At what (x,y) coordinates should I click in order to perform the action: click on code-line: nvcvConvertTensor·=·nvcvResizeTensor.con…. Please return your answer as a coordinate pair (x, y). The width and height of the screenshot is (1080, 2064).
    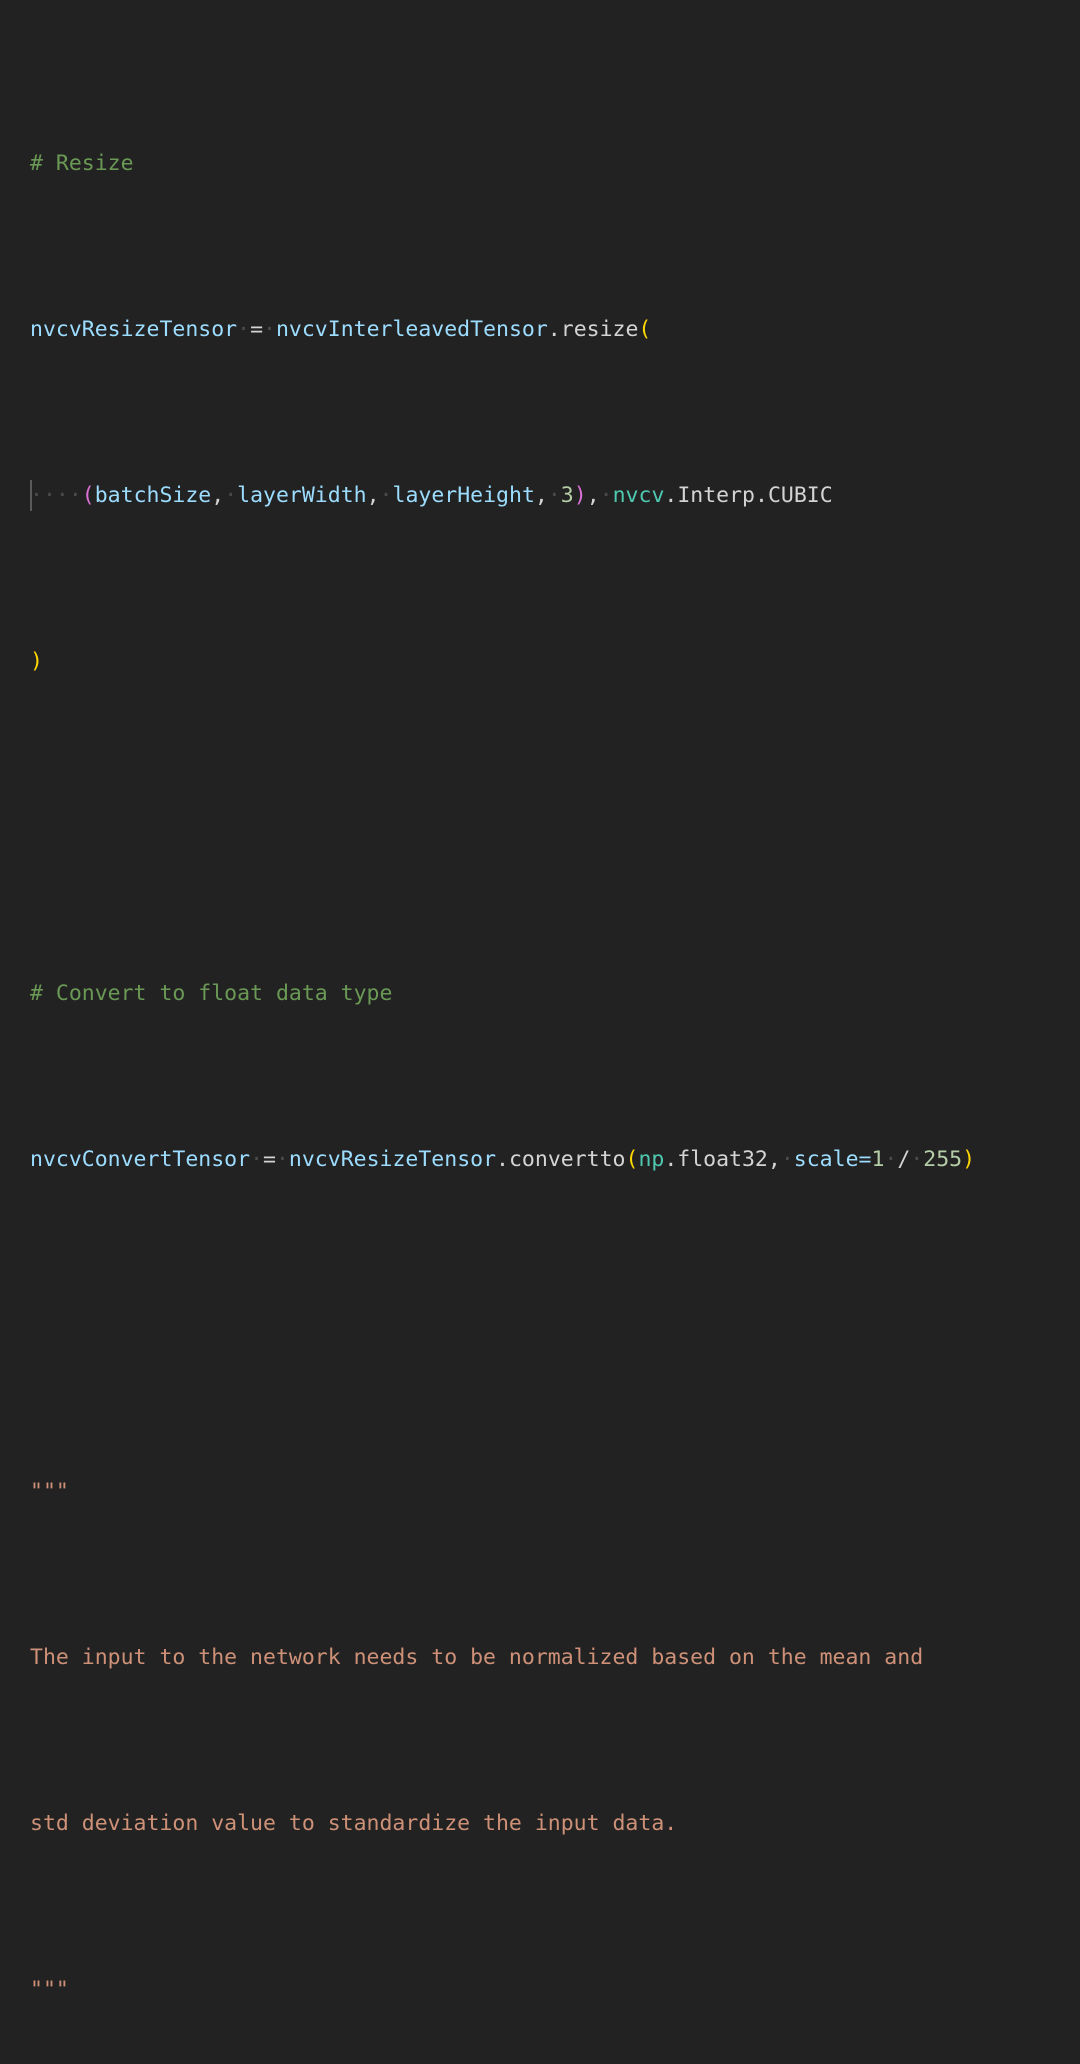
    Looking at the image, I should click on (540, 1159).